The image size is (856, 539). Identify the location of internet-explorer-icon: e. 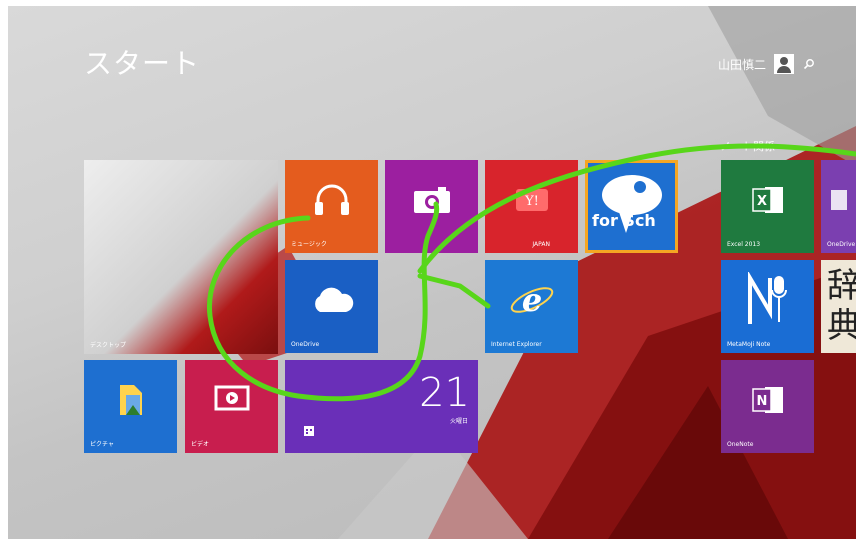
(532, 302).